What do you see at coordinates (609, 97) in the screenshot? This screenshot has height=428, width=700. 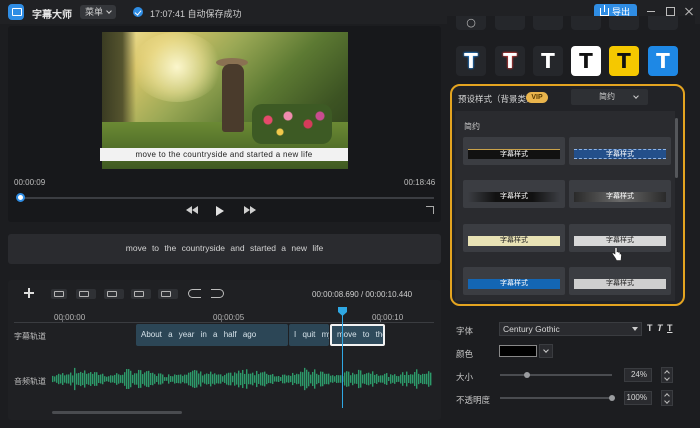 I see `style-category-select: 简约` at bounding box center [609, 97].